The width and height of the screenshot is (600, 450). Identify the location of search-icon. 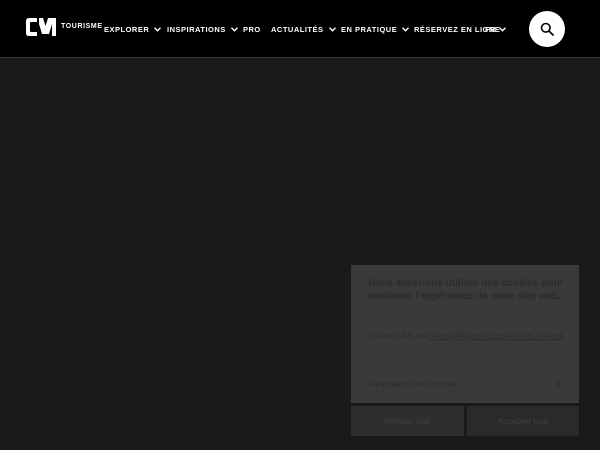
(547, 29).